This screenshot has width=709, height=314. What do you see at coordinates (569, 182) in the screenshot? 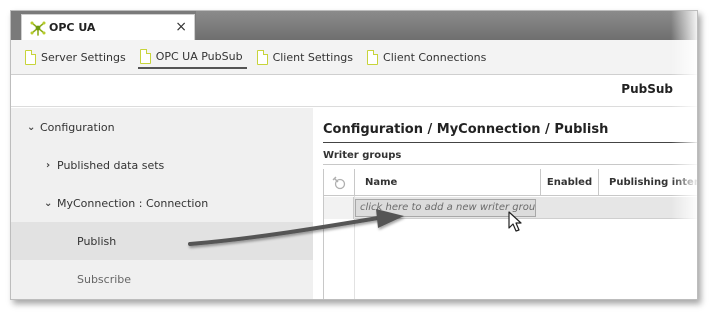
I see `column-header-enabled: Enabled` at bounding box center [569, 182].